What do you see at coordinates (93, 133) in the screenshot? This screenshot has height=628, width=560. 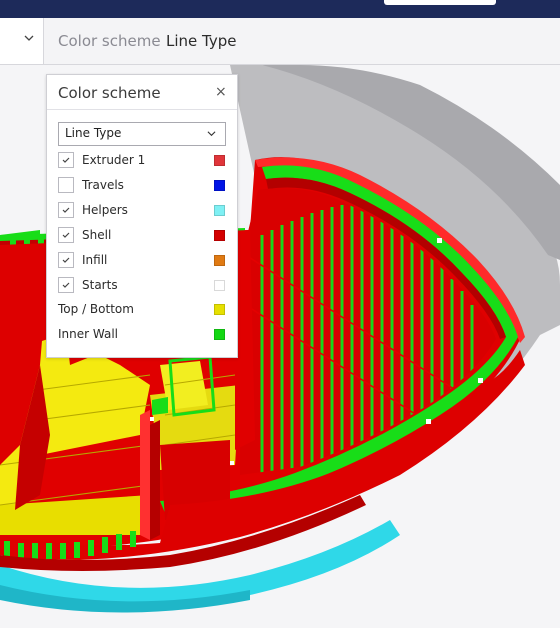 I see `color-scheme-select-value: Line Type` at bounding box center [93, 133].